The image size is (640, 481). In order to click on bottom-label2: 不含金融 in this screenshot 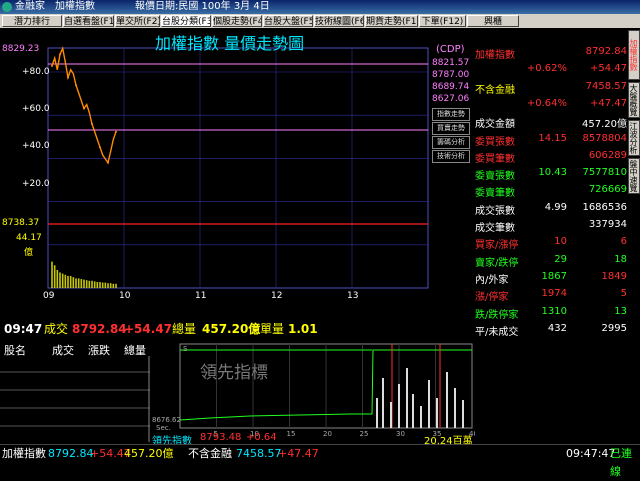, I will do `click(210, 453)`.